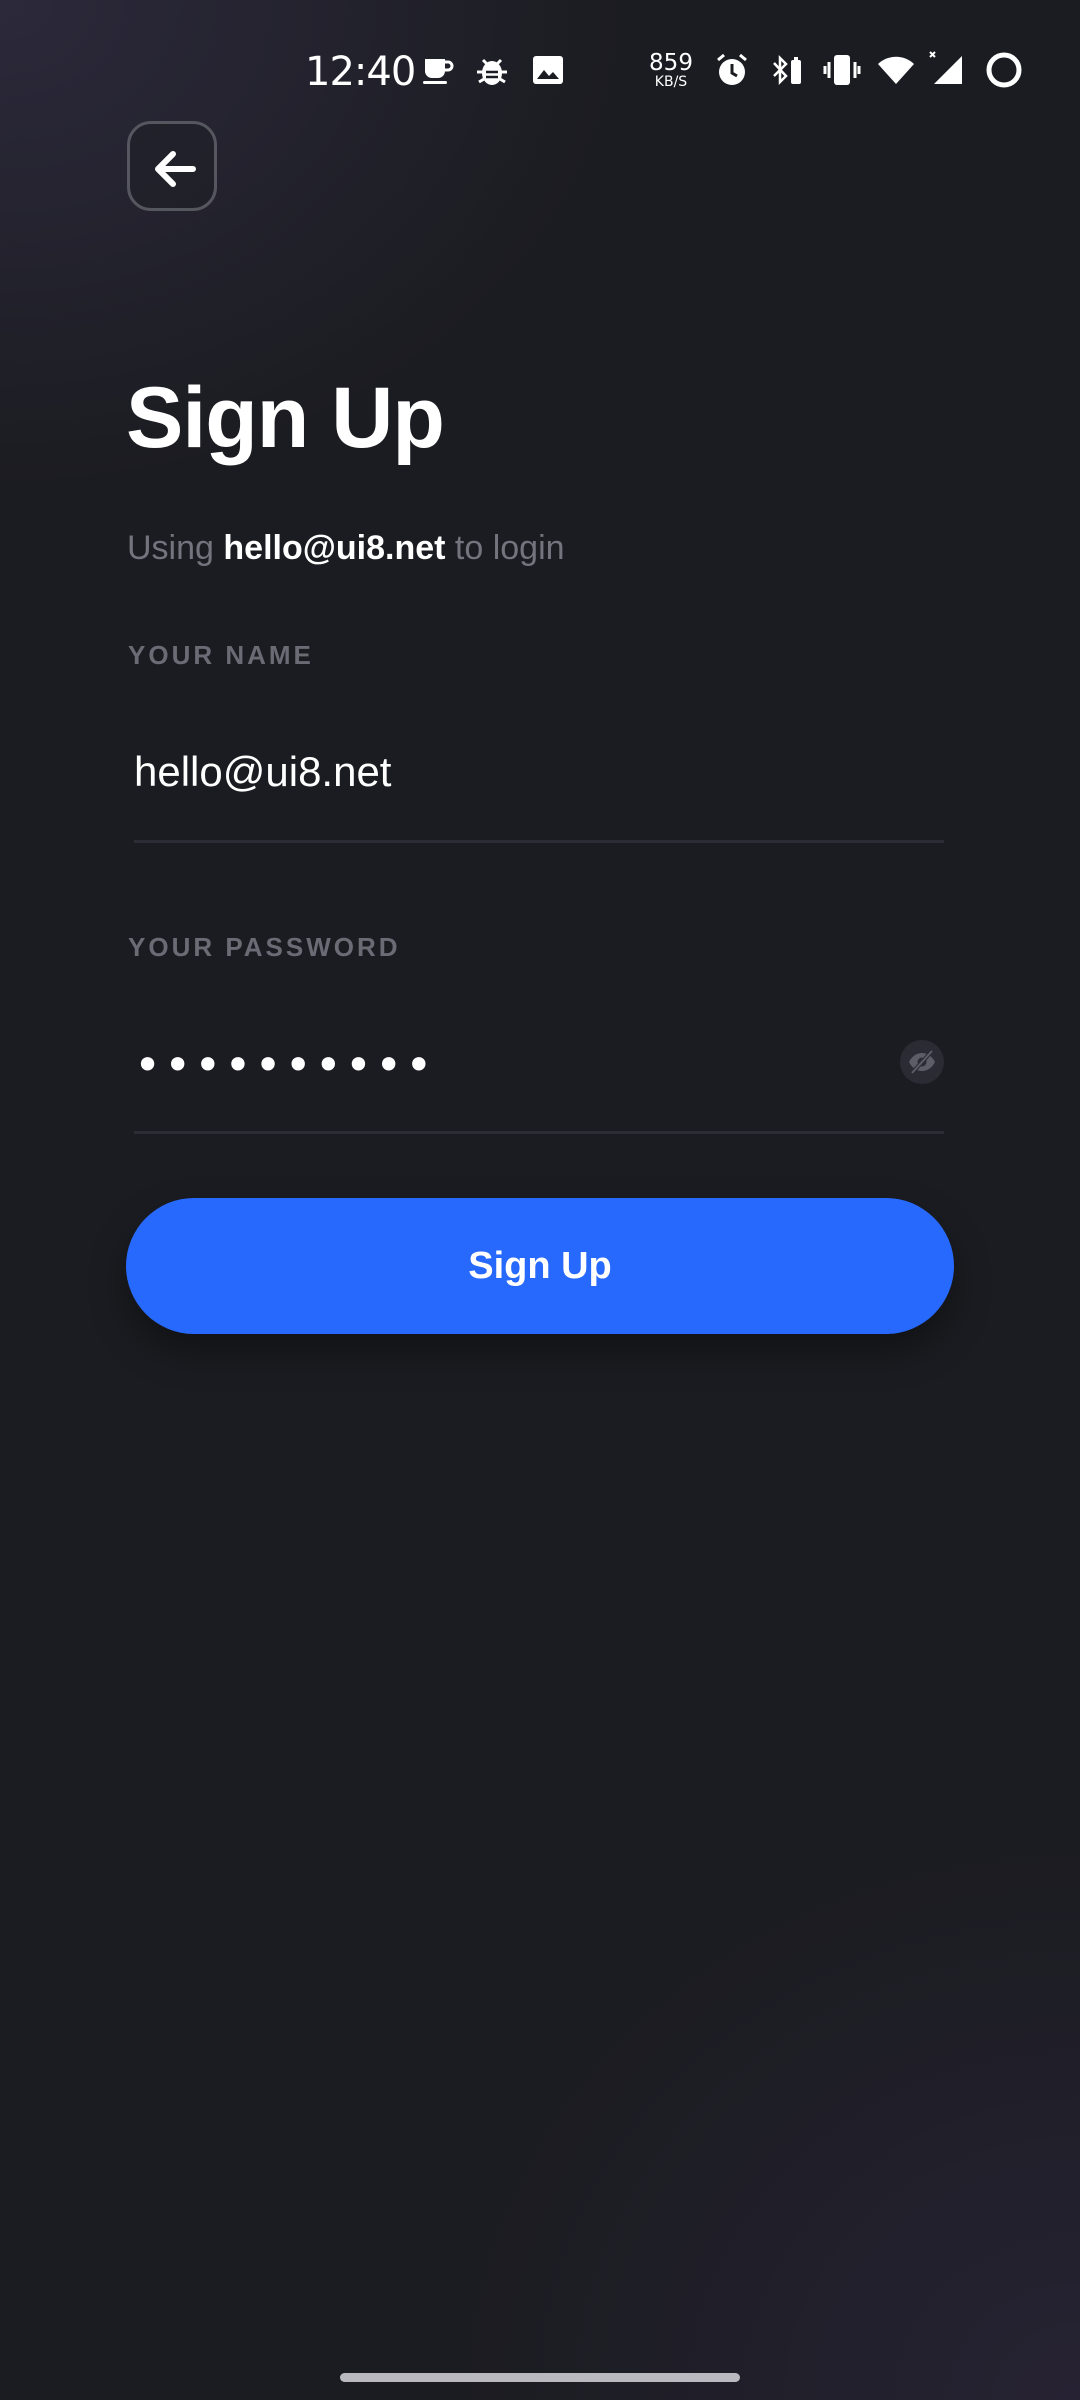 The height and width of the screenshot is (2400, 1080). Describe the element at coordinates (671, 63) in the screenshot. I see `network-speed-value: 859` at that location.